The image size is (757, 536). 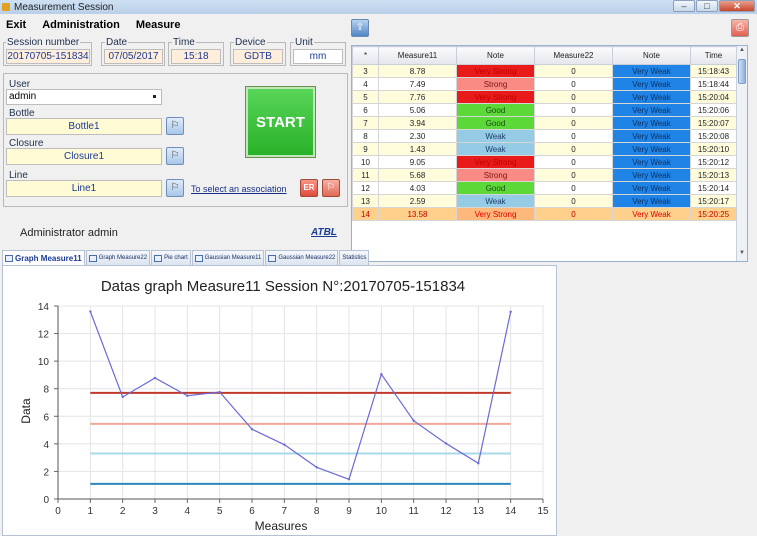 What do you see at coordinates (742, 71) in the screenshot?
I see `scroll-thumb` at bounding box center [742, 71].